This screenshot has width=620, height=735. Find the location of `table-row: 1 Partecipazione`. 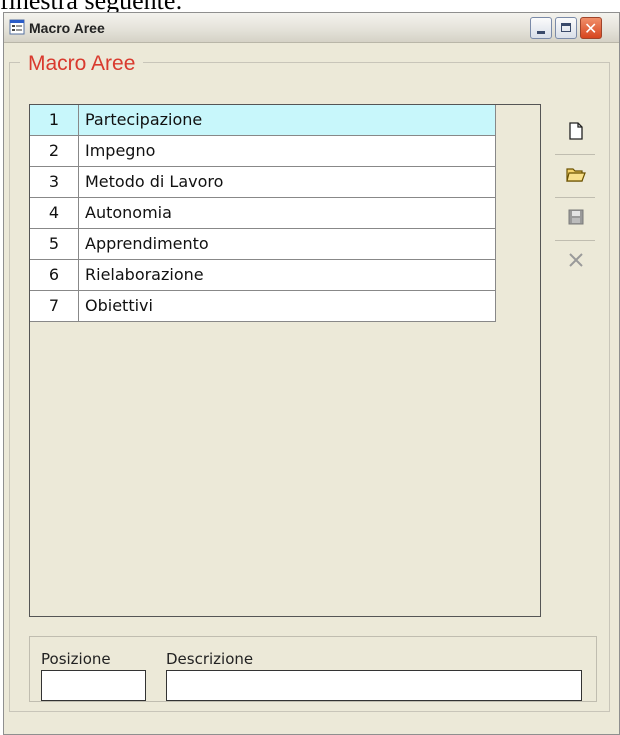

table-row: 1 Partecipazione is located at coordinates (263, 120).